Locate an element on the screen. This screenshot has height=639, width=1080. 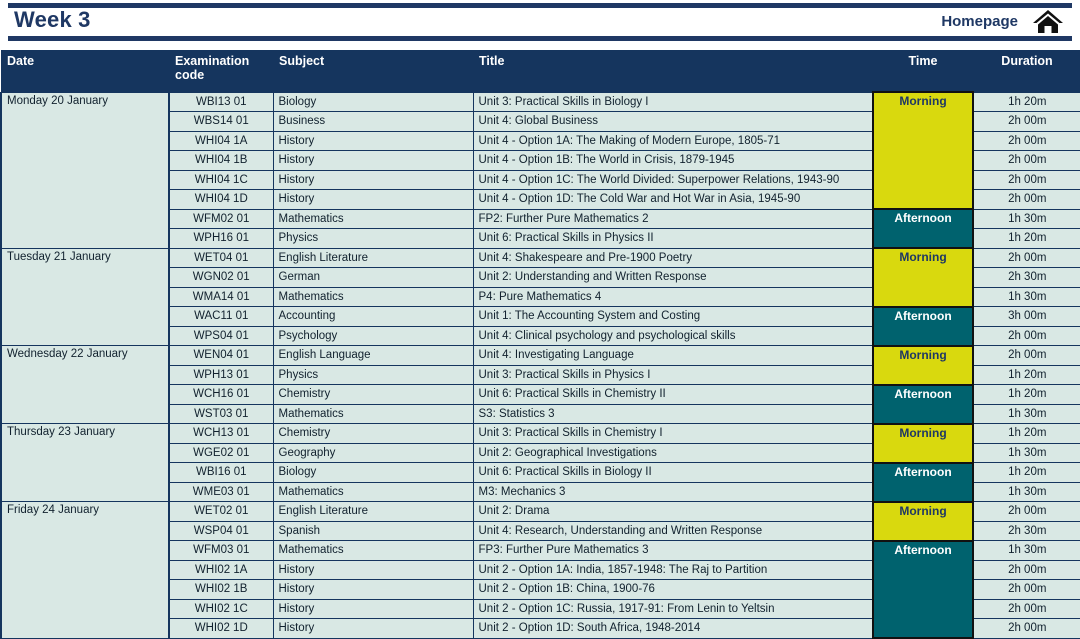
exam-title: FP3: Further Pure Mathematics 3 is located at coordinates (673, 550).